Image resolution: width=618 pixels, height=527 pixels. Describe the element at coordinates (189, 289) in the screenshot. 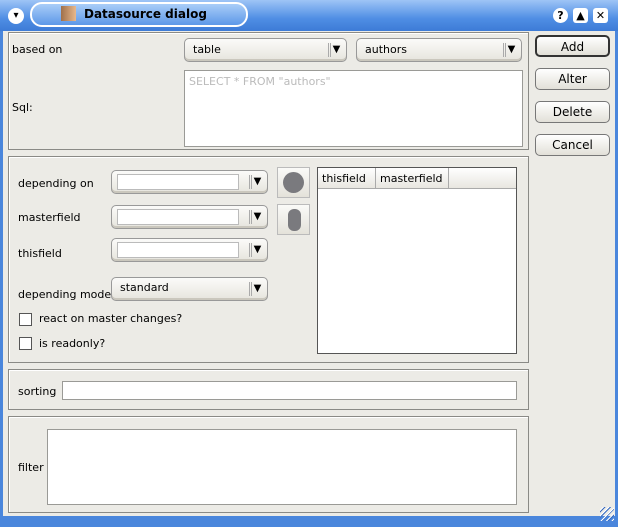

I see `depending-mode-select: standard ▼` at that location.